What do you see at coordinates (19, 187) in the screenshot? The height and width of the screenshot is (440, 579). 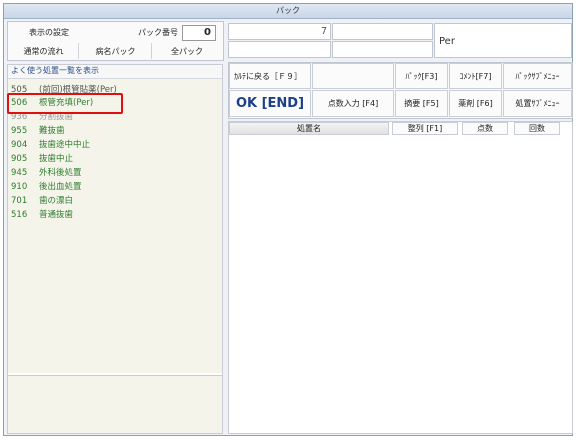 I see `list-item-code: 910` at bounding box center [19, 187].